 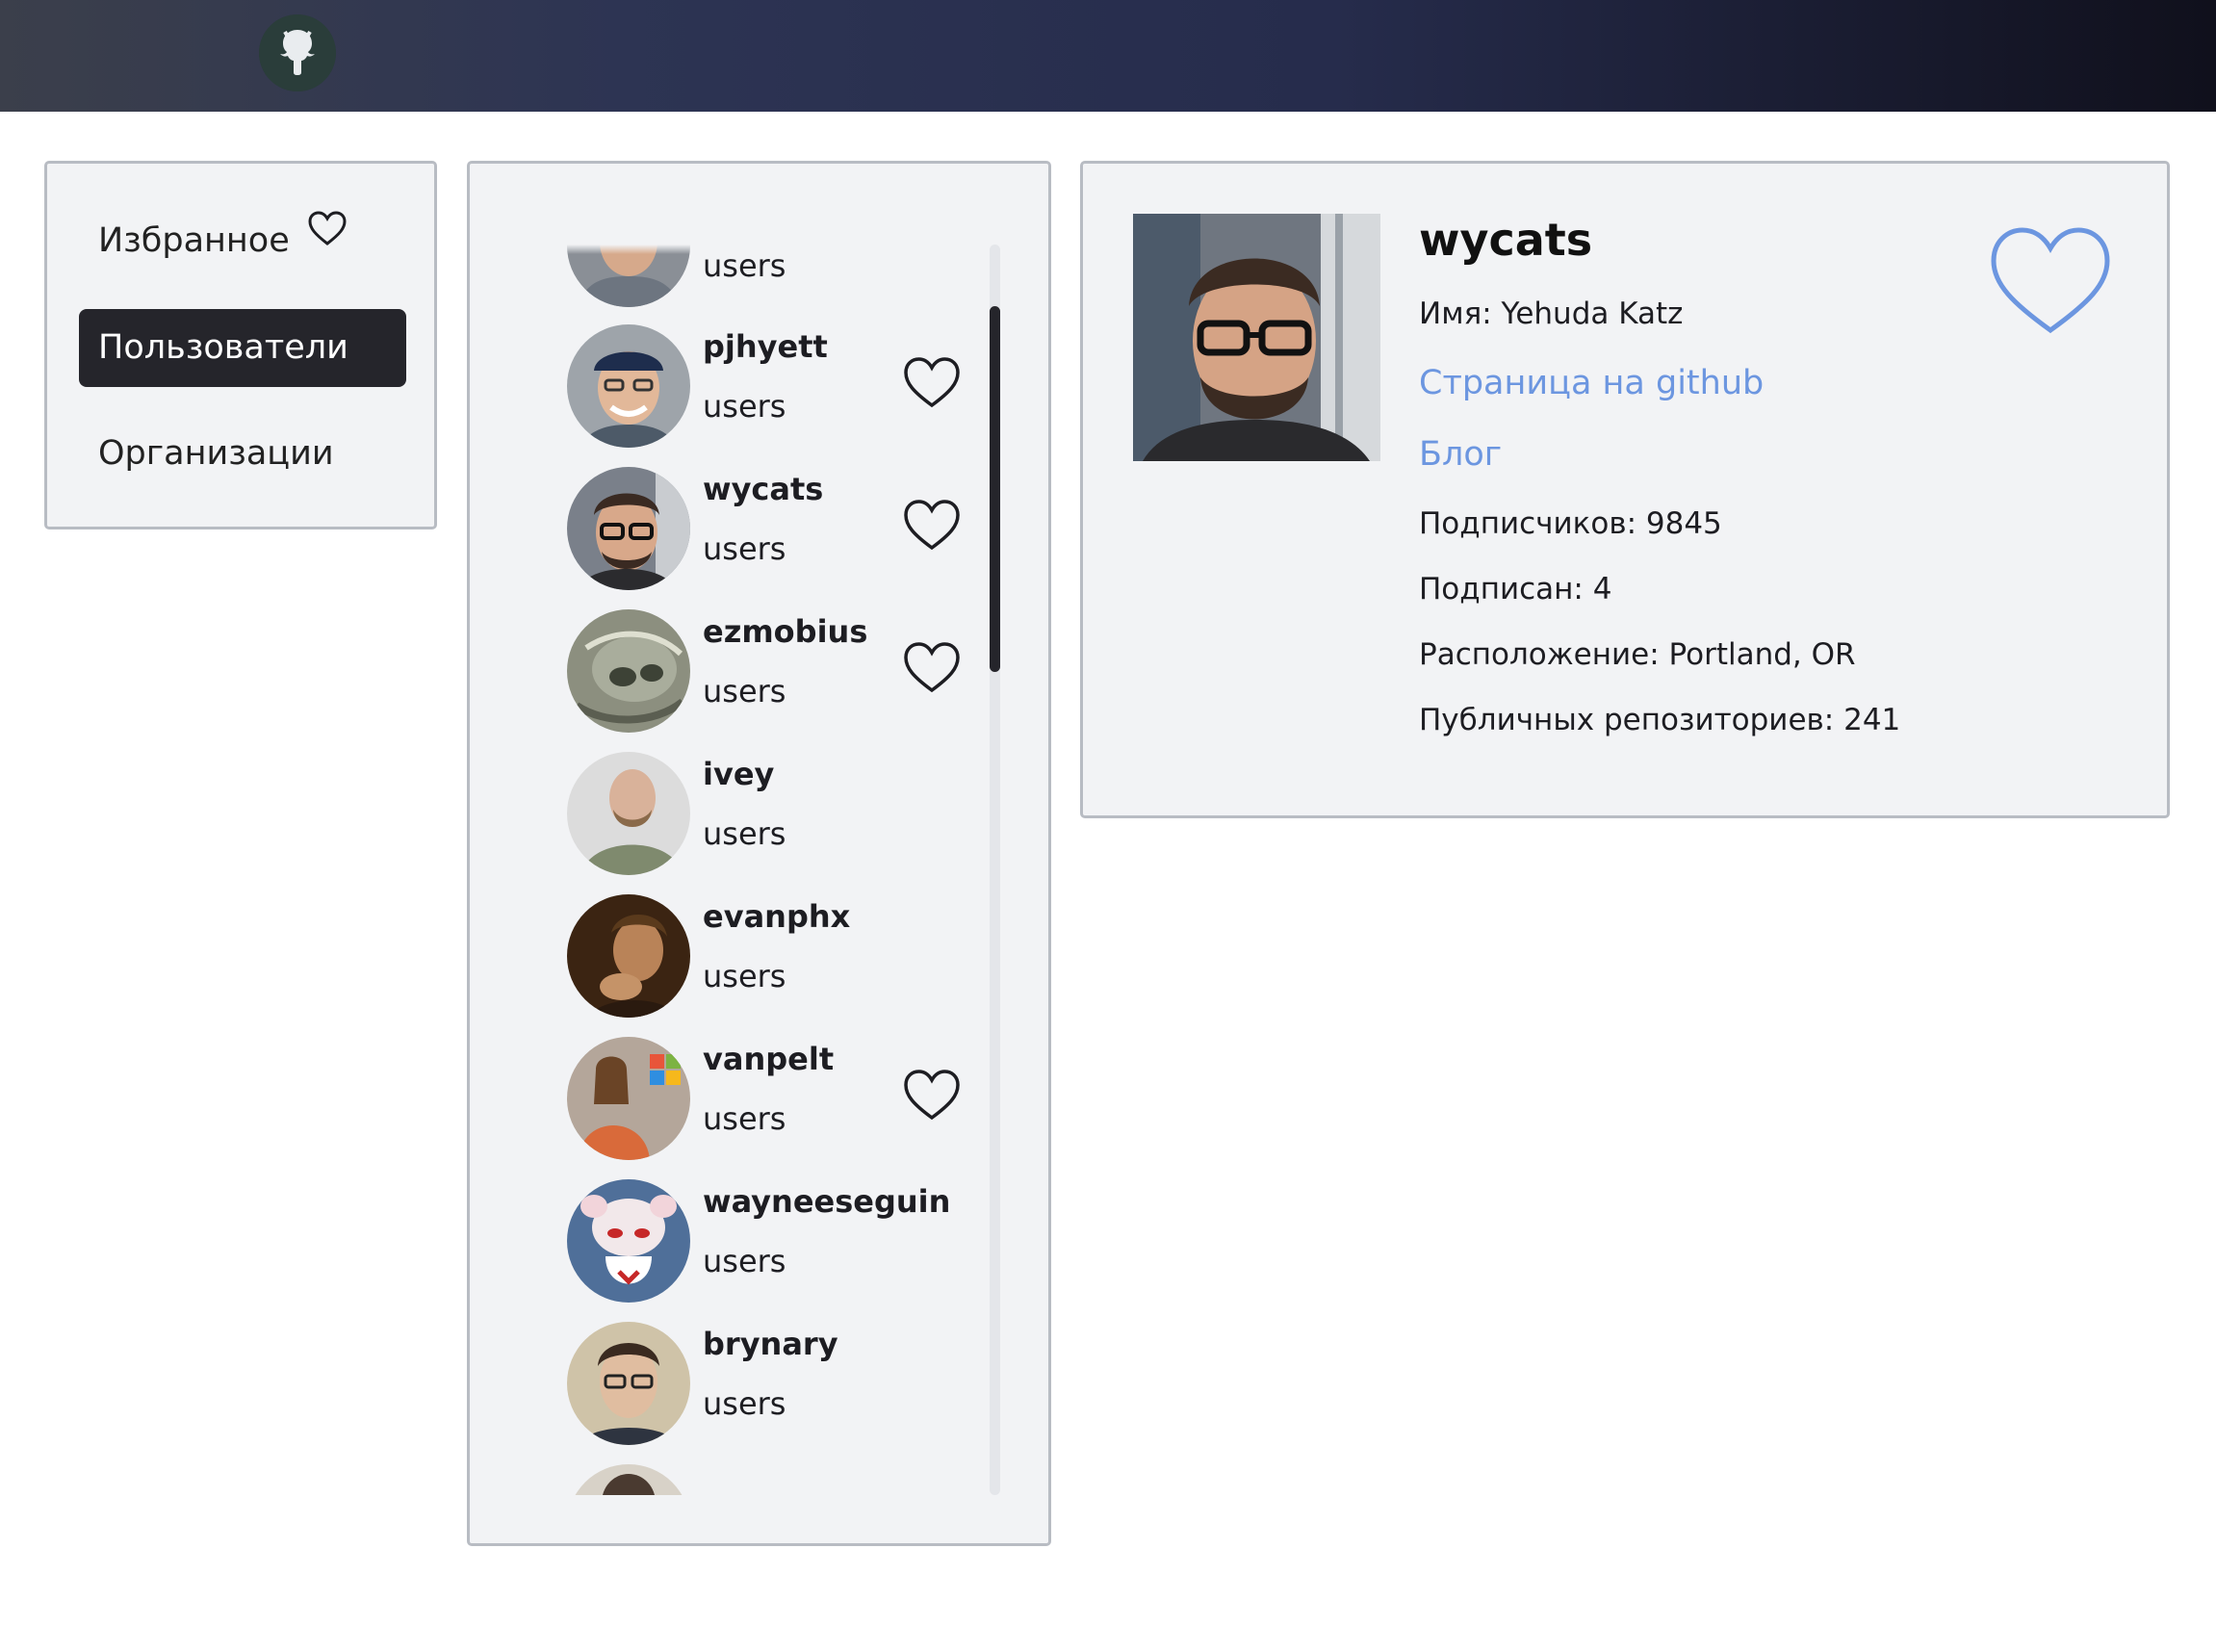 What do you see at coordinates (763, 489) in the screenshot?
I see `user-login: wycats` at bounding box center [763, 489].